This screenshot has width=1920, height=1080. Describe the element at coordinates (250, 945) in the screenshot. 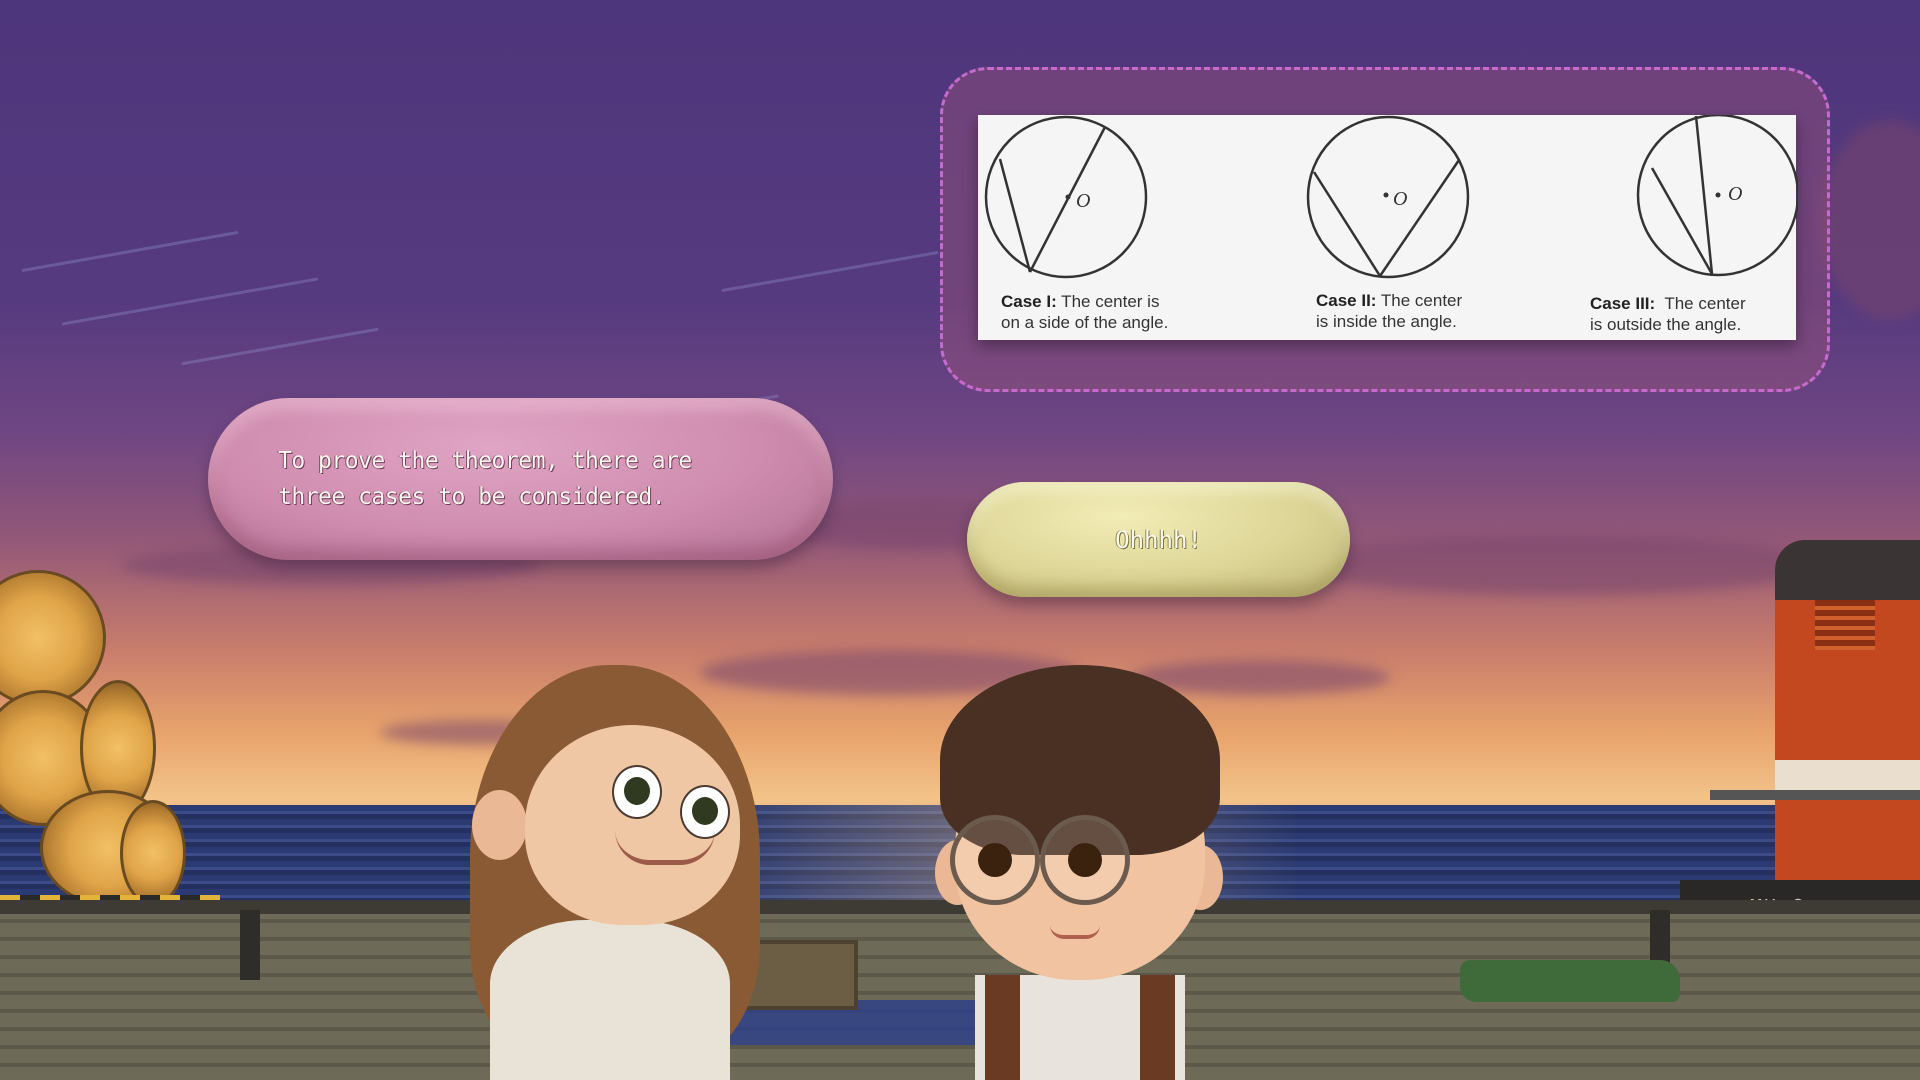

I see `deck-post` at that location.